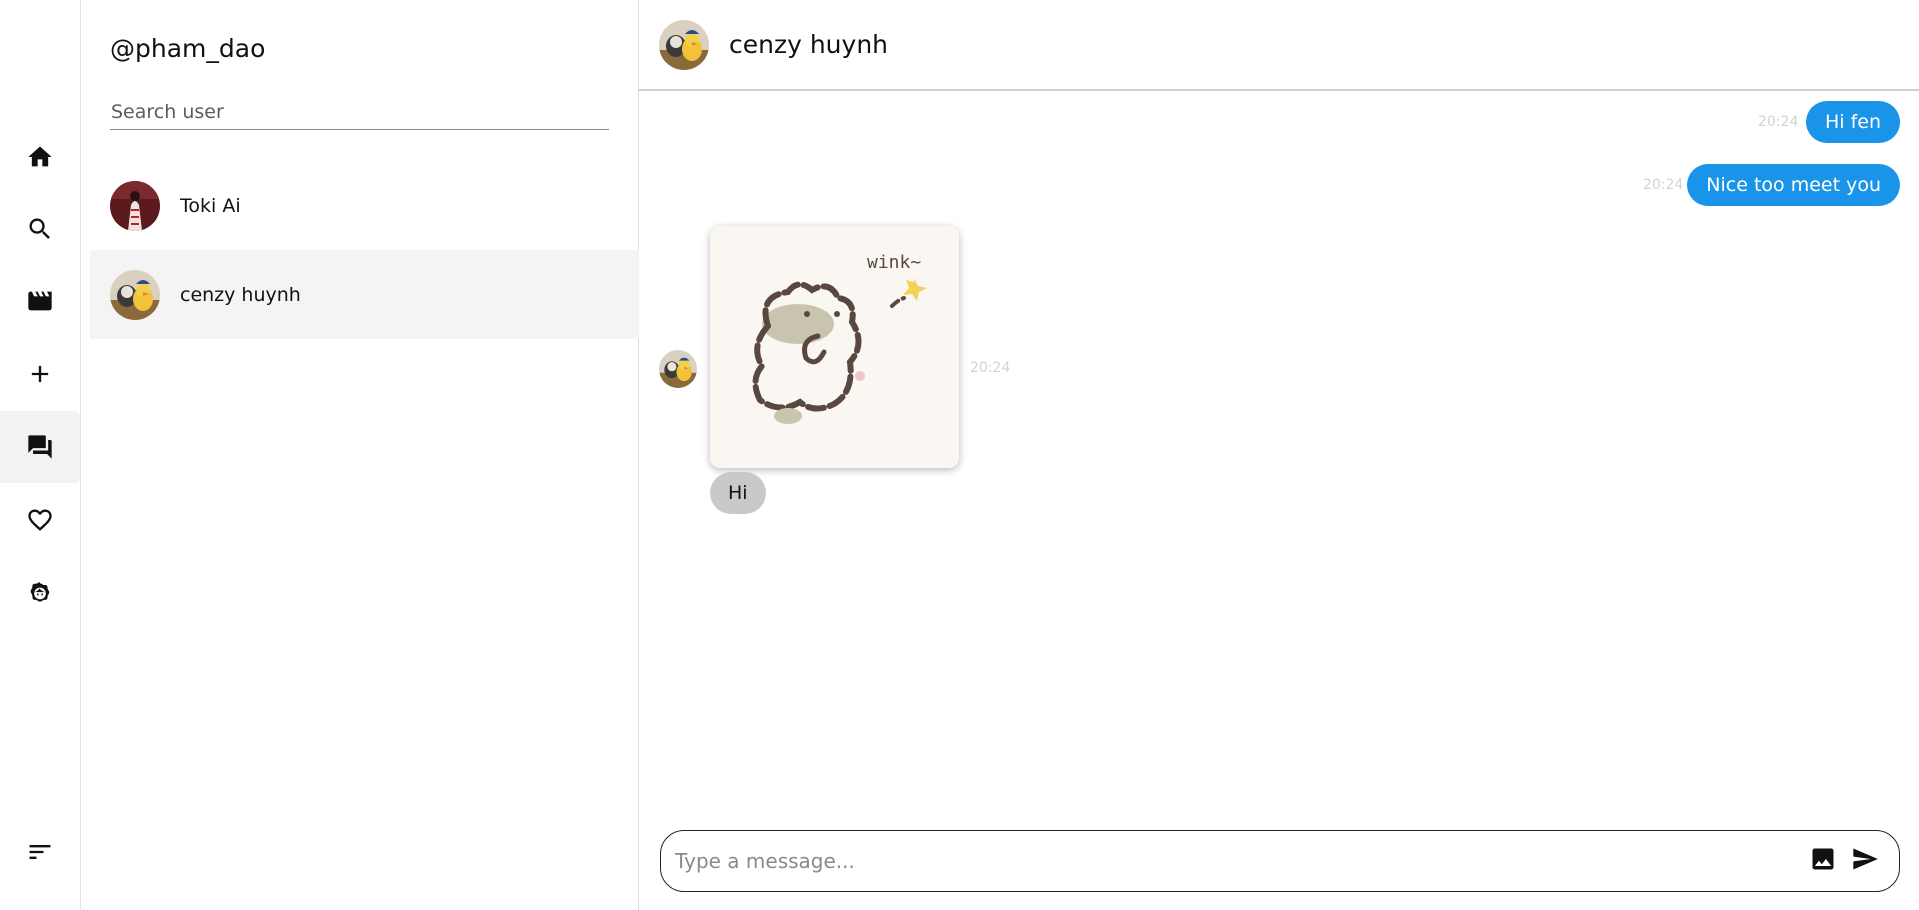 This screenshot has height=910, width=1919. I want to click on send-button, so click(1865, 861).